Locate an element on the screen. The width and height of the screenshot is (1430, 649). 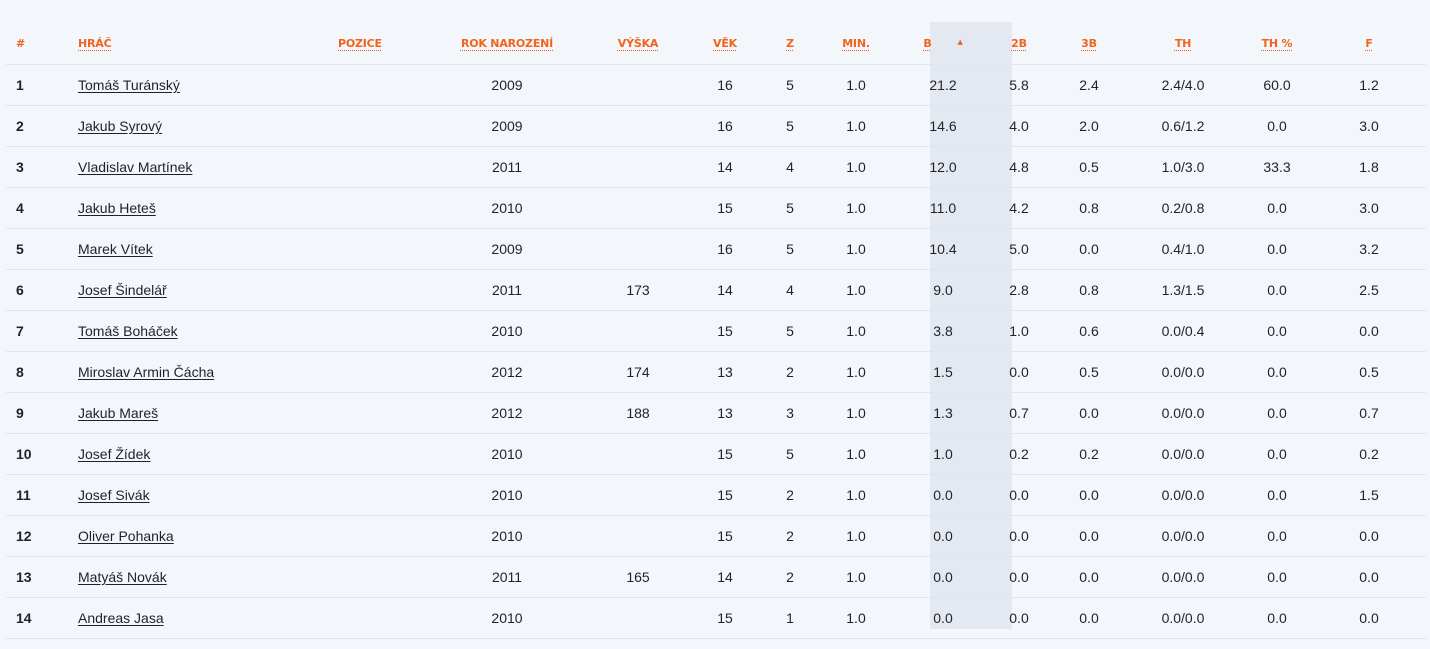
cell-free-throws: 1.3/1.5 is located at coordinates (1183, 290).